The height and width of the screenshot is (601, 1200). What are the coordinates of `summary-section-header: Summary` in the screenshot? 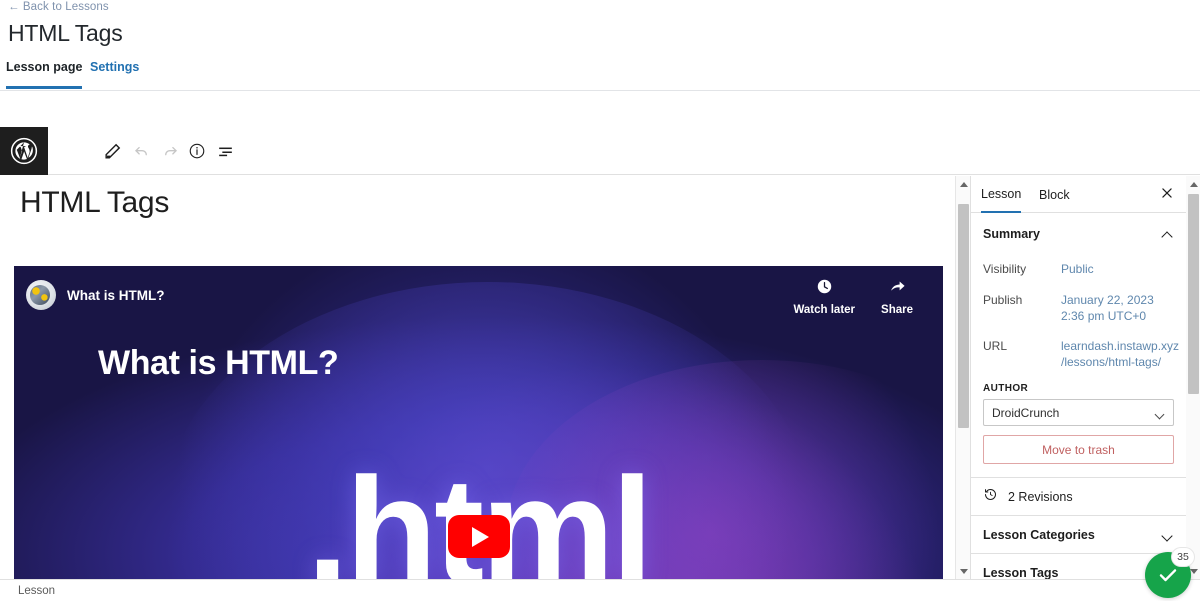 It's located at (1078, 233).